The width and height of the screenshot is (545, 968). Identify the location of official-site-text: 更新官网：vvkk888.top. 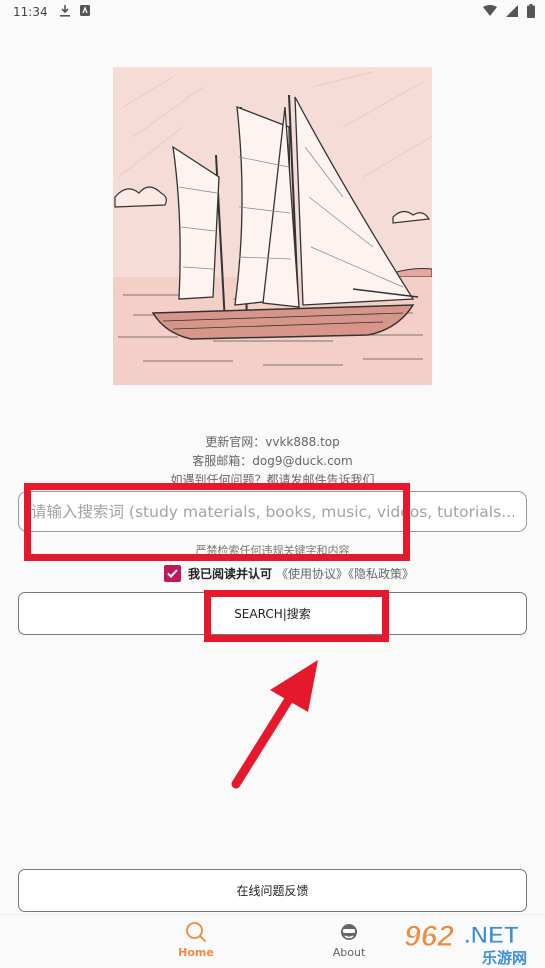
(272, 442).